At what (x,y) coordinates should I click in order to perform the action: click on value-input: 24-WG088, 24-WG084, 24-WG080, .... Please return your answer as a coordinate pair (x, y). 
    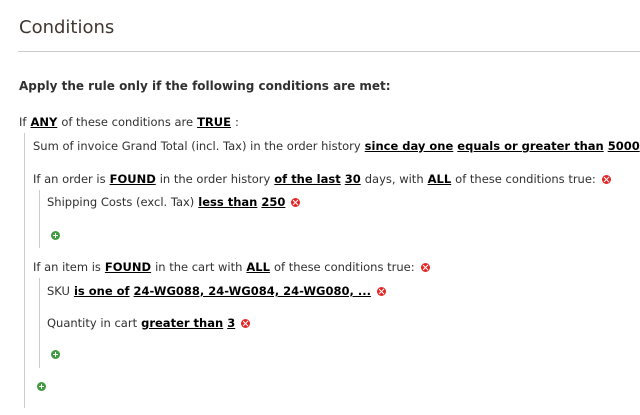
    Looking at the image, I should click on (252, 291).